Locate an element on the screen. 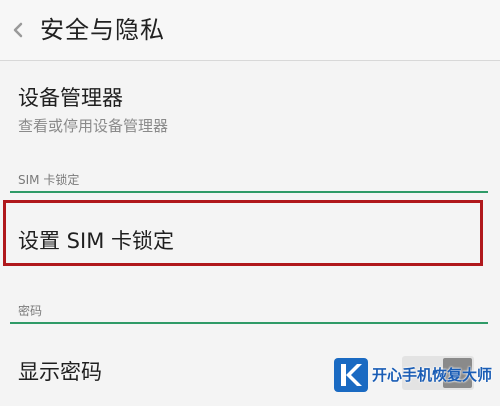 The height and width of the screenshot is (406, 500). device-manager-title: 设备管理器 is located at coordinates (70, 98).